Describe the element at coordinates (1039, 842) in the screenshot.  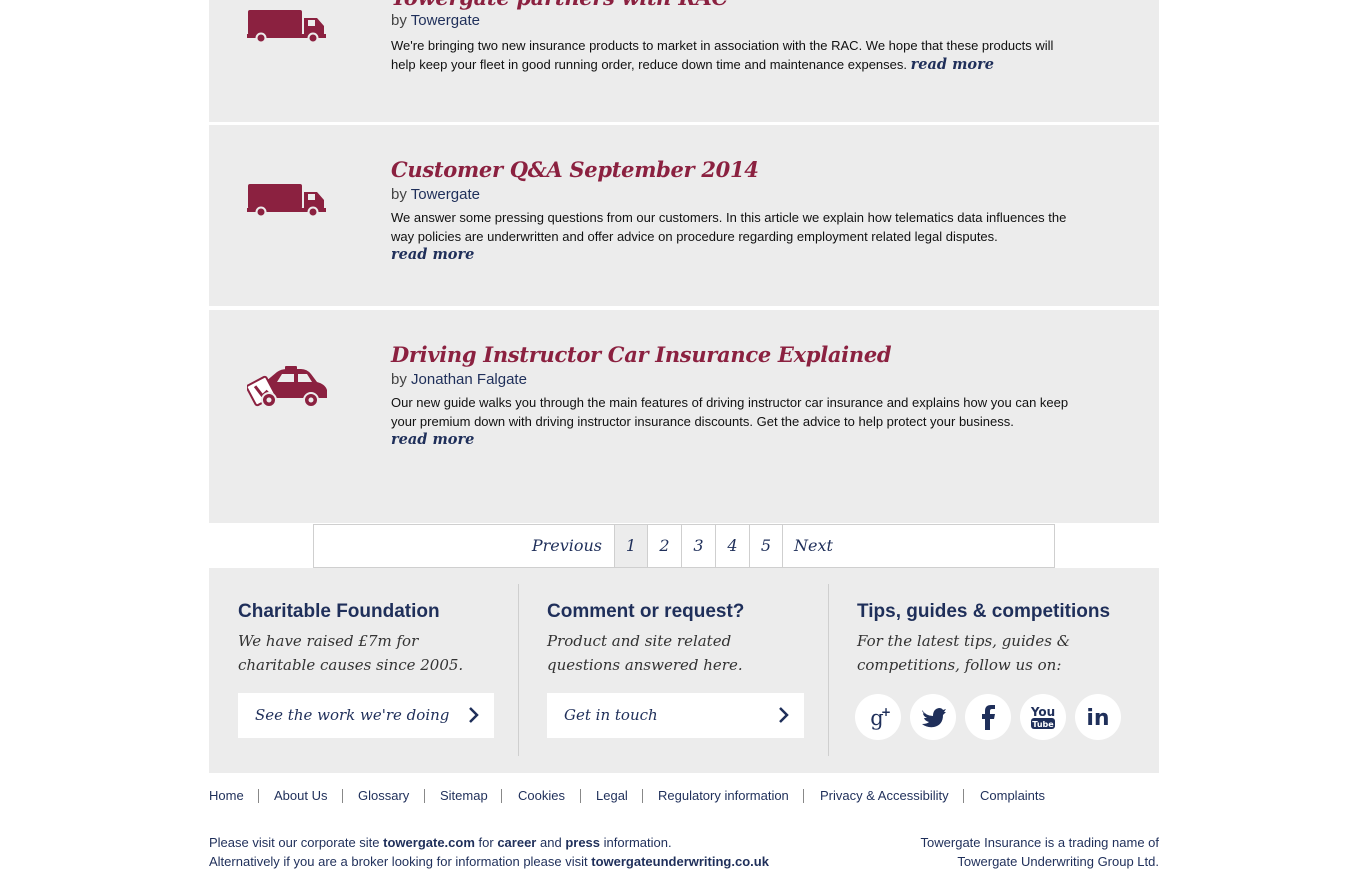
I see `trading-name-line-1: Towergate Insurance is a trading name of` at that location.